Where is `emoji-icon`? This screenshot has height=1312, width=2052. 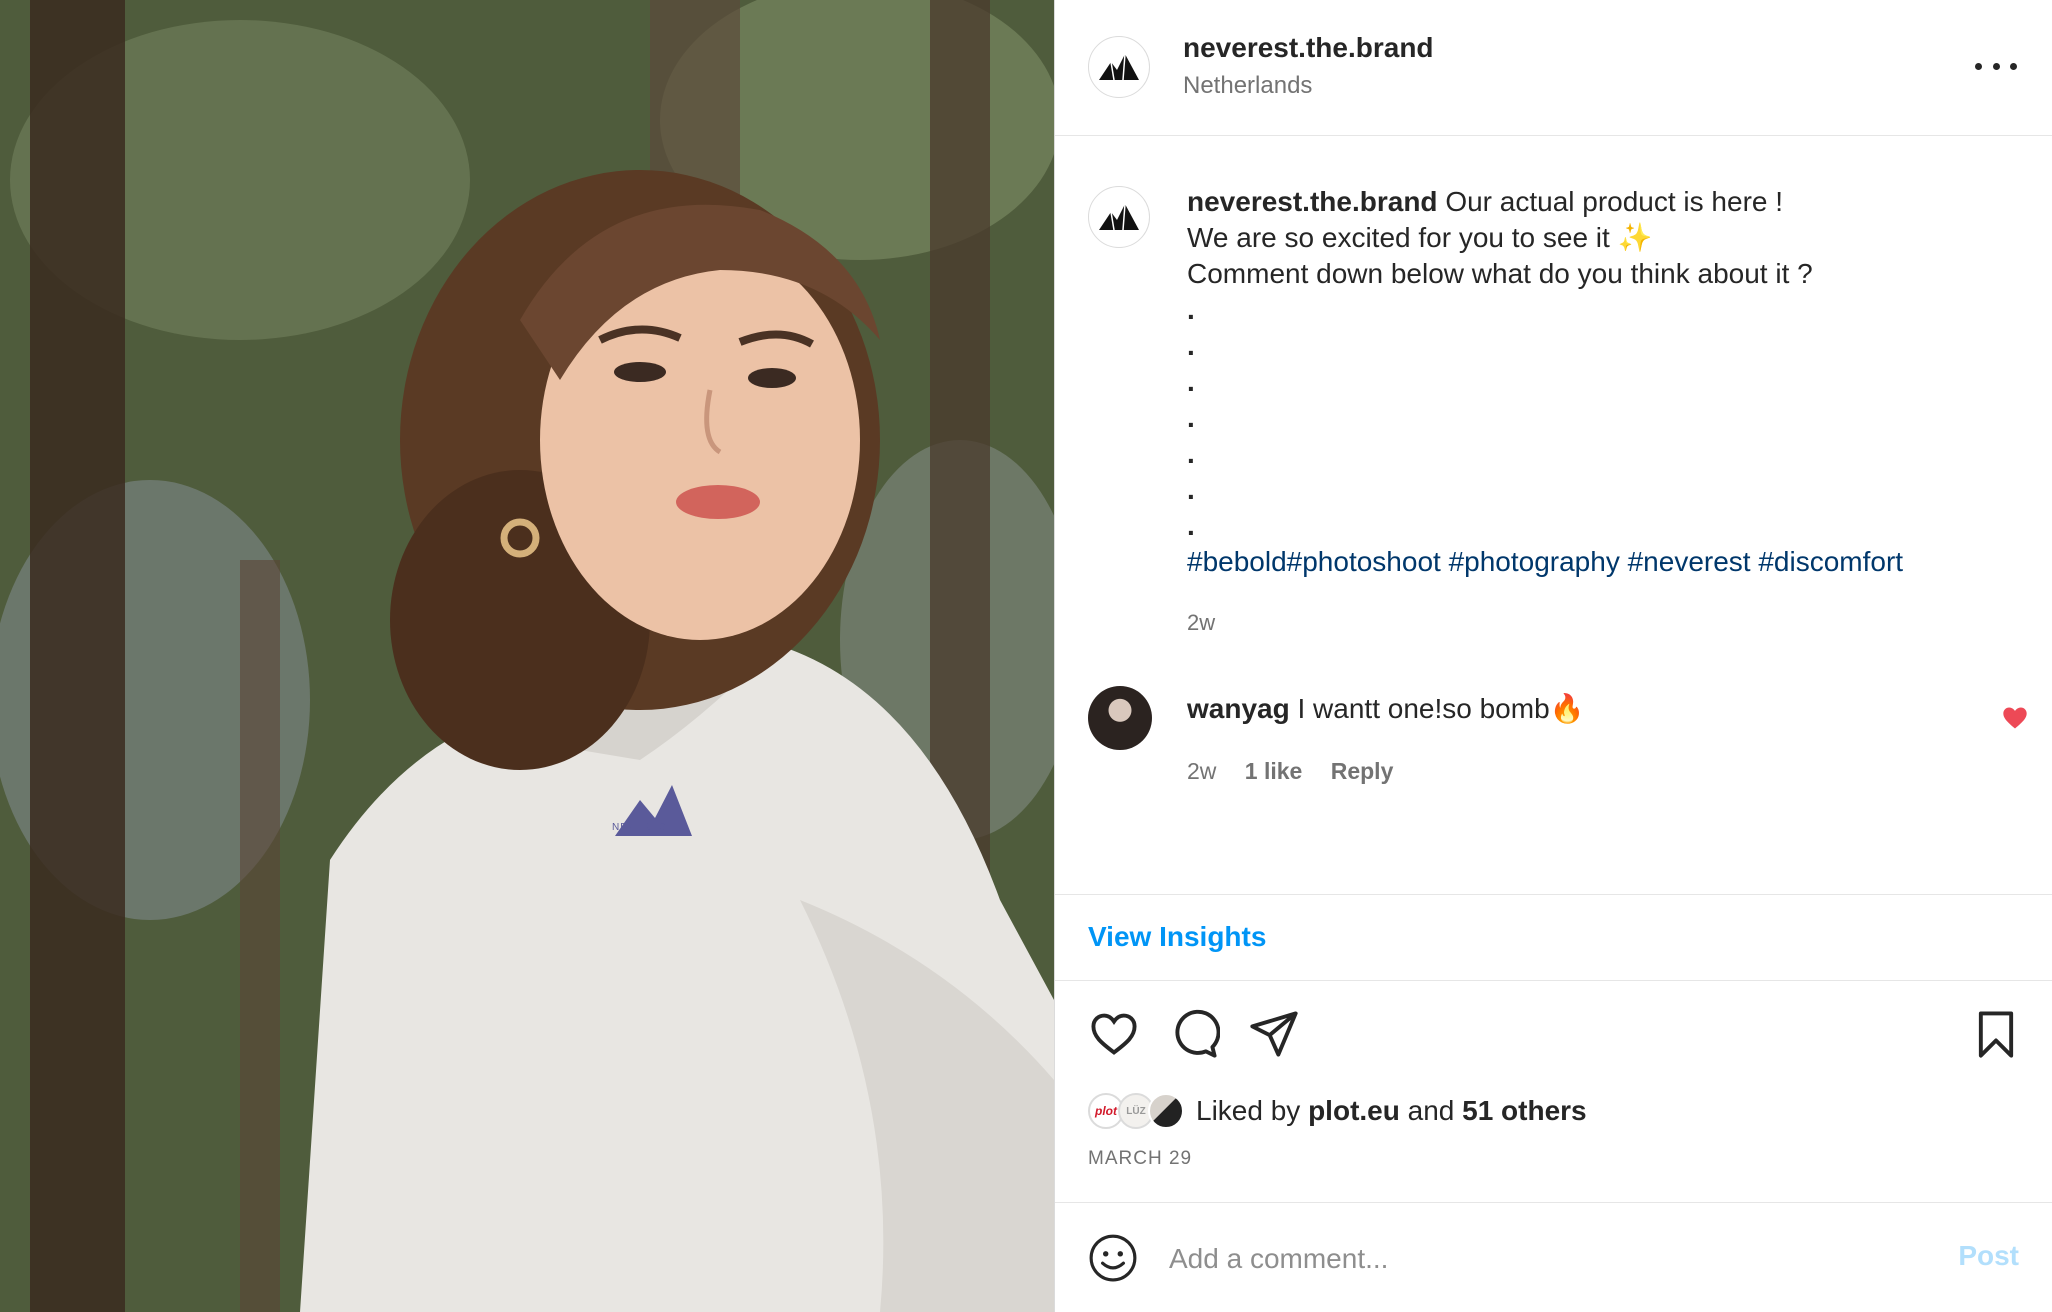 emoji-icon is located at coordinates (1113, 1258).